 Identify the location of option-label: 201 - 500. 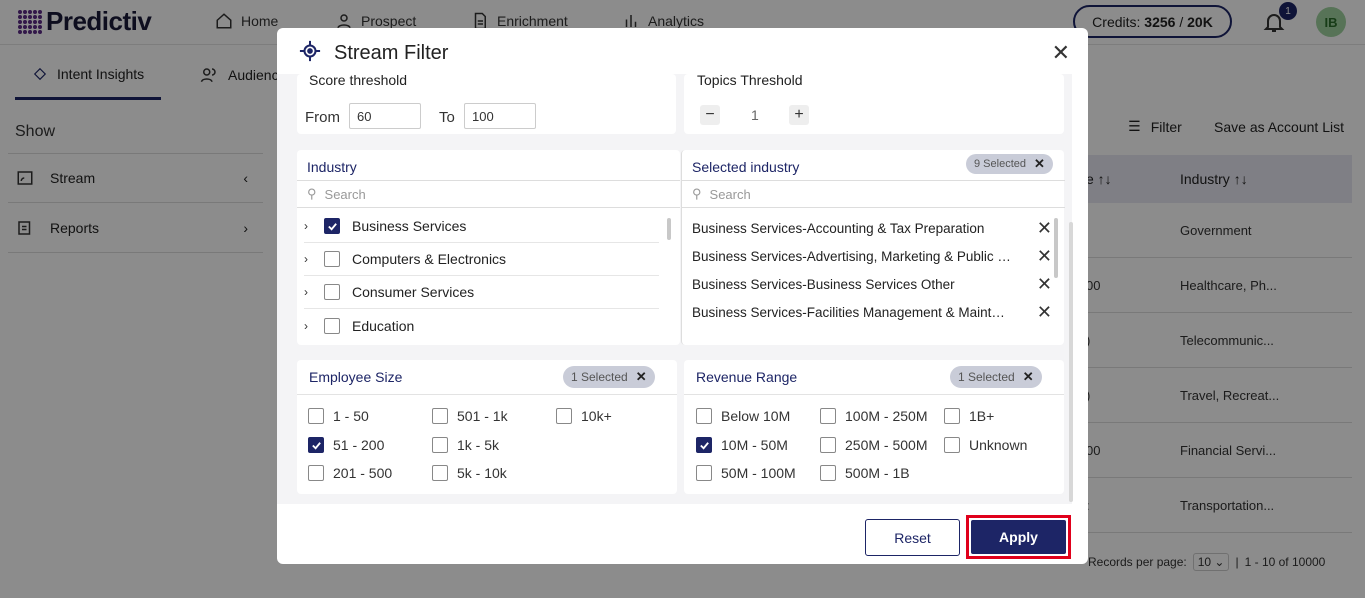
(363, 473).